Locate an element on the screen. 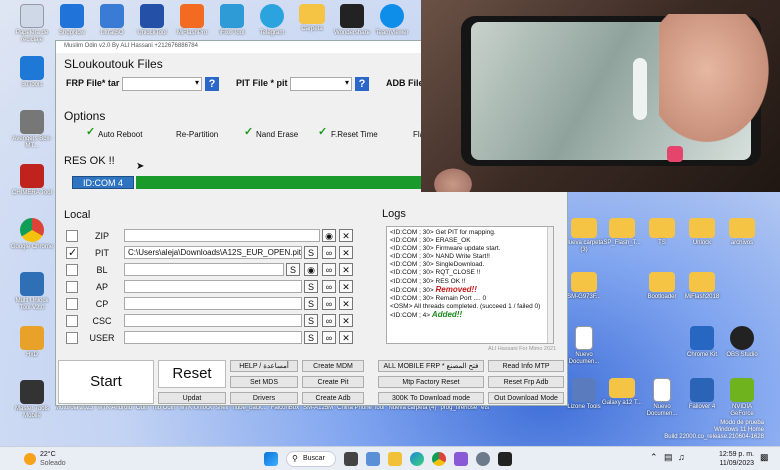  desktop-file-label: China Phone Tool is located at coordinates (360, 410).